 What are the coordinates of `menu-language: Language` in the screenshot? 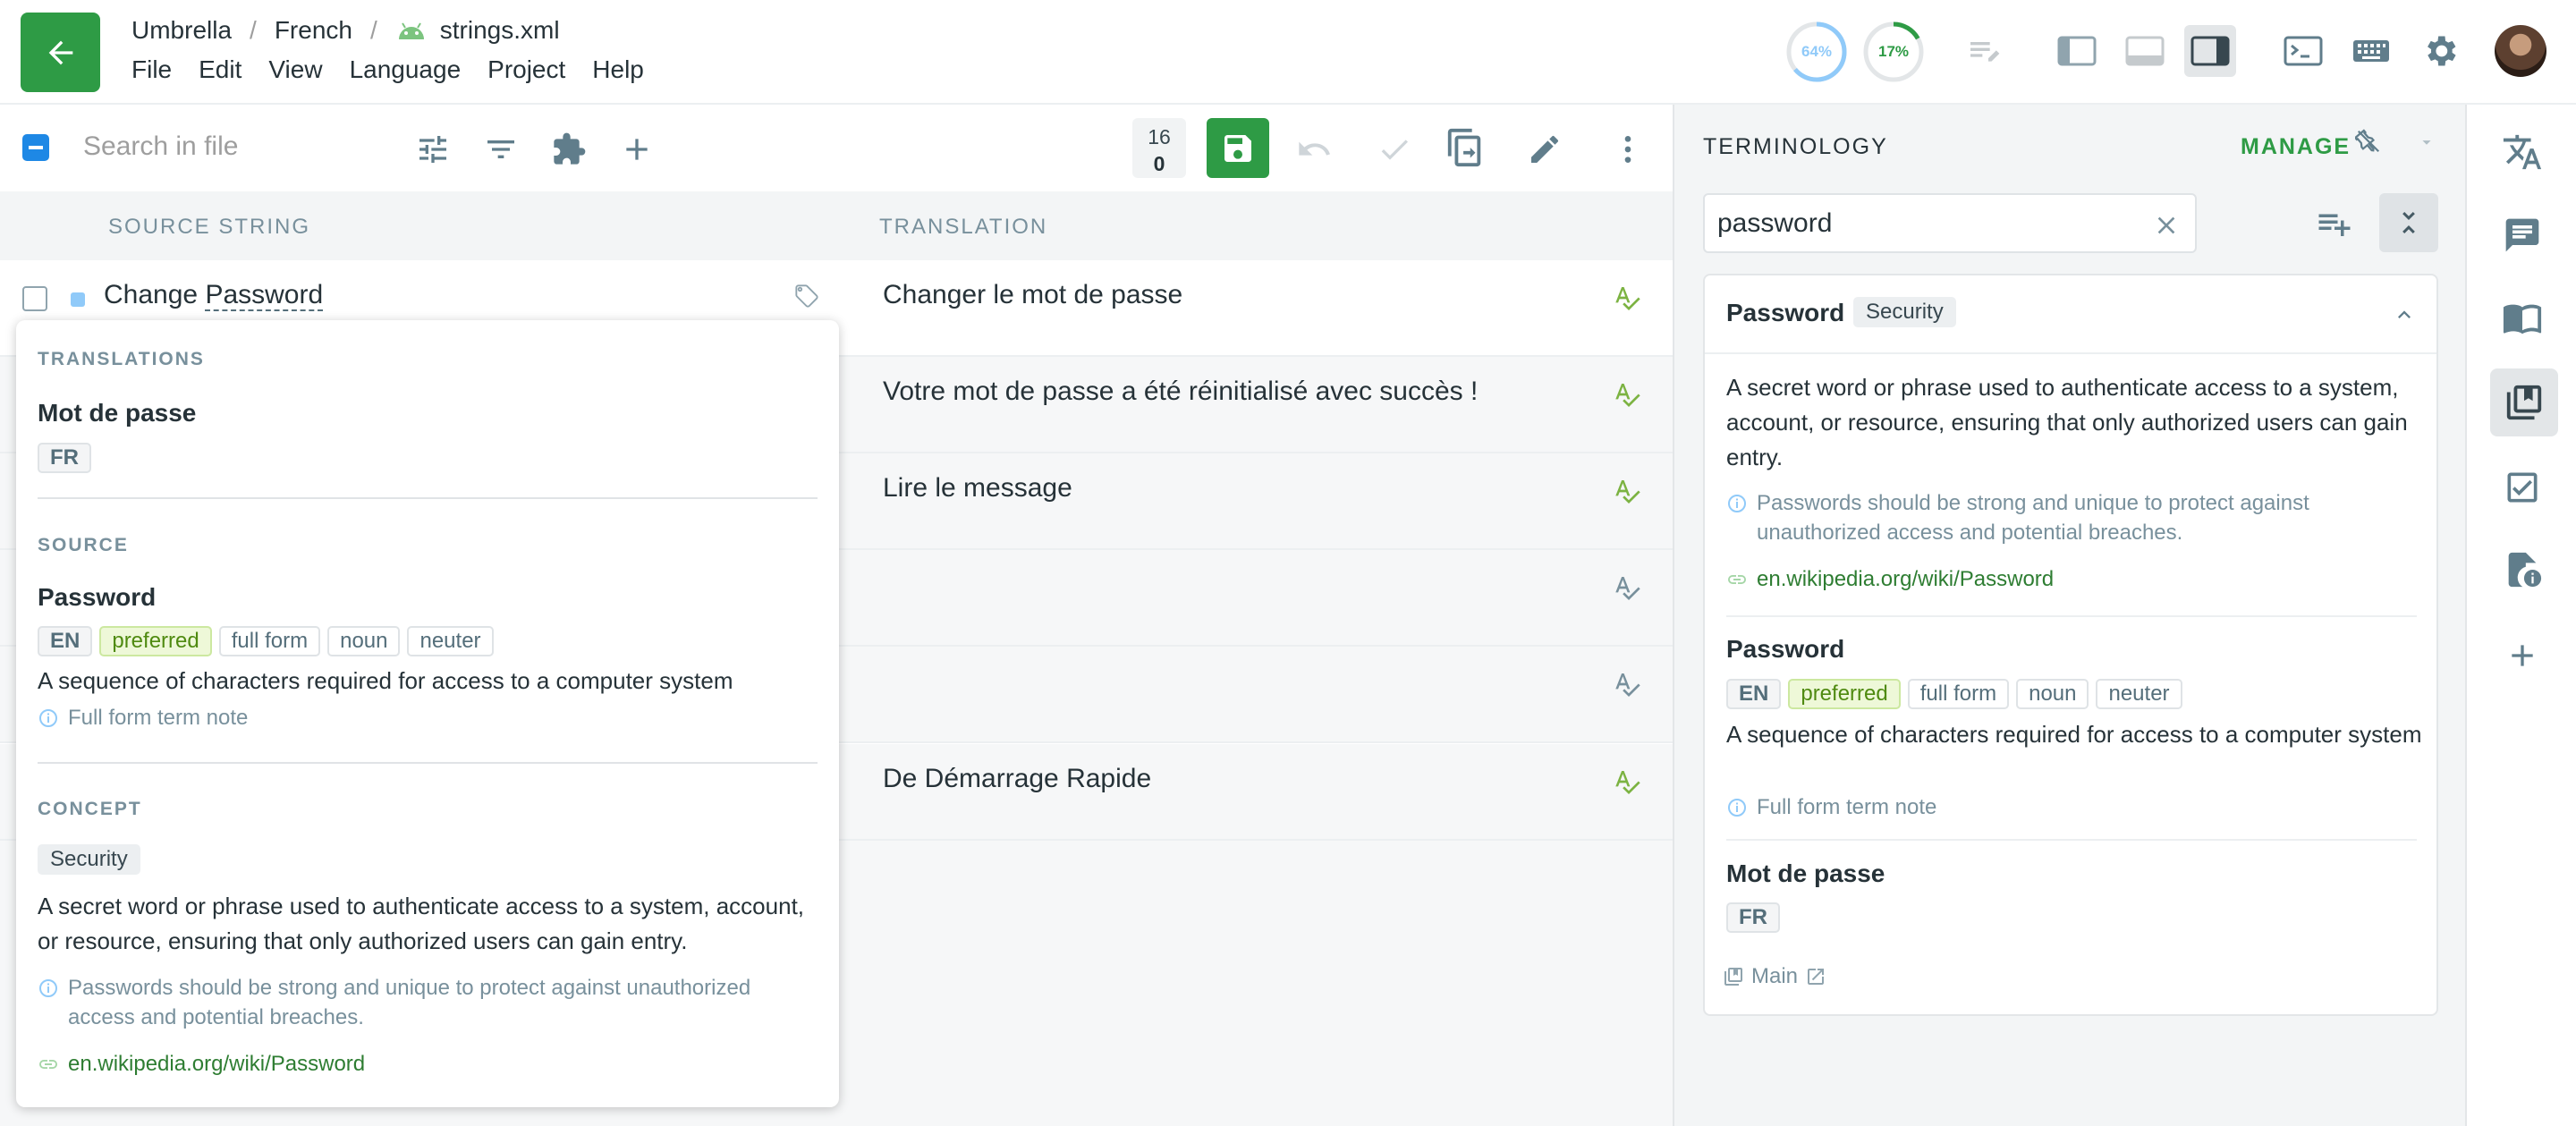 It's located at (406, 70).